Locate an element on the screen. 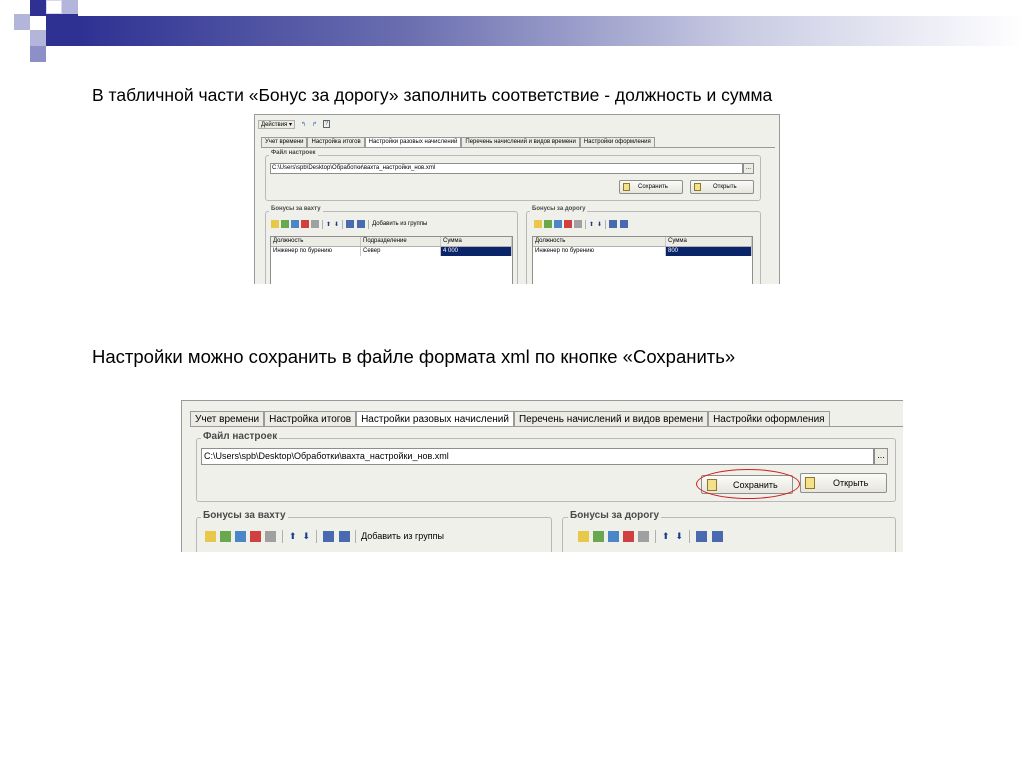  cell-amount: 4 000 is located at coordinates (476, 251).